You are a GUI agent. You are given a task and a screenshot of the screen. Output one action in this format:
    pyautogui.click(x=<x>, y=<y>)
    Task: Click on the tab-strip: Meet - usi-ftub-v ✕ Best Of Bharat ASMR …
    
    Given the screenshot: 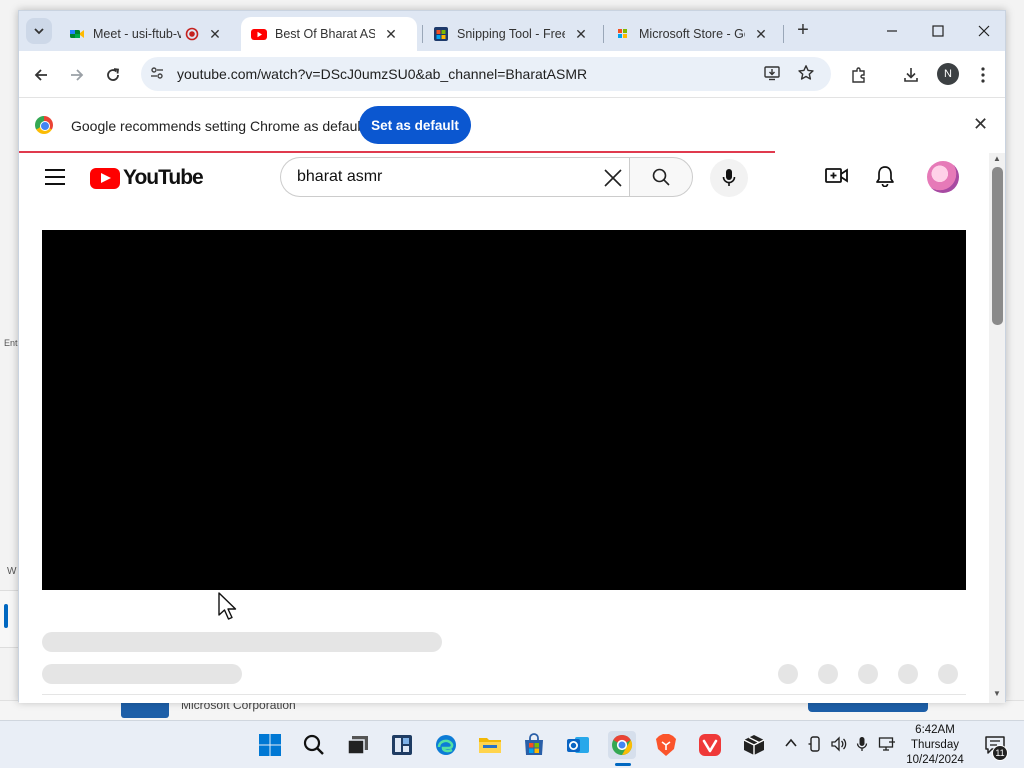 What is the action you would take?
    pyautogui.click(x=512, y=31)
    